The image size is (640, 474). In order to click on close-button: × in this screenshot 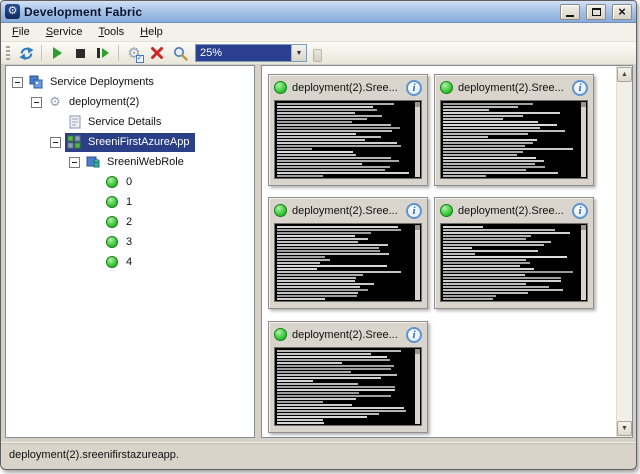, I will do `click(622, 11)`.